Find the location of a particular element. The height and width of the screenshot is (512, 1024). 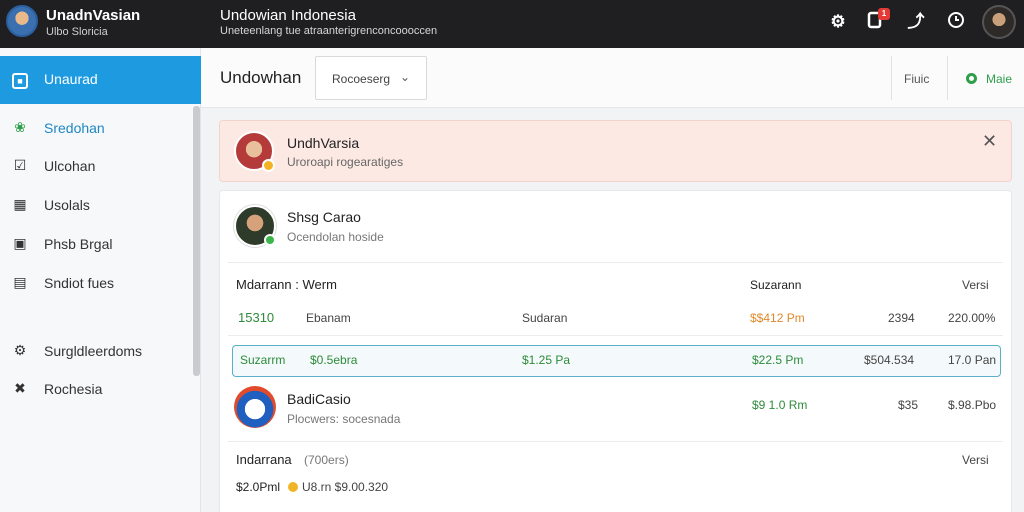

table-cell: 17.0 Pan is located at coordinates (972, 360).